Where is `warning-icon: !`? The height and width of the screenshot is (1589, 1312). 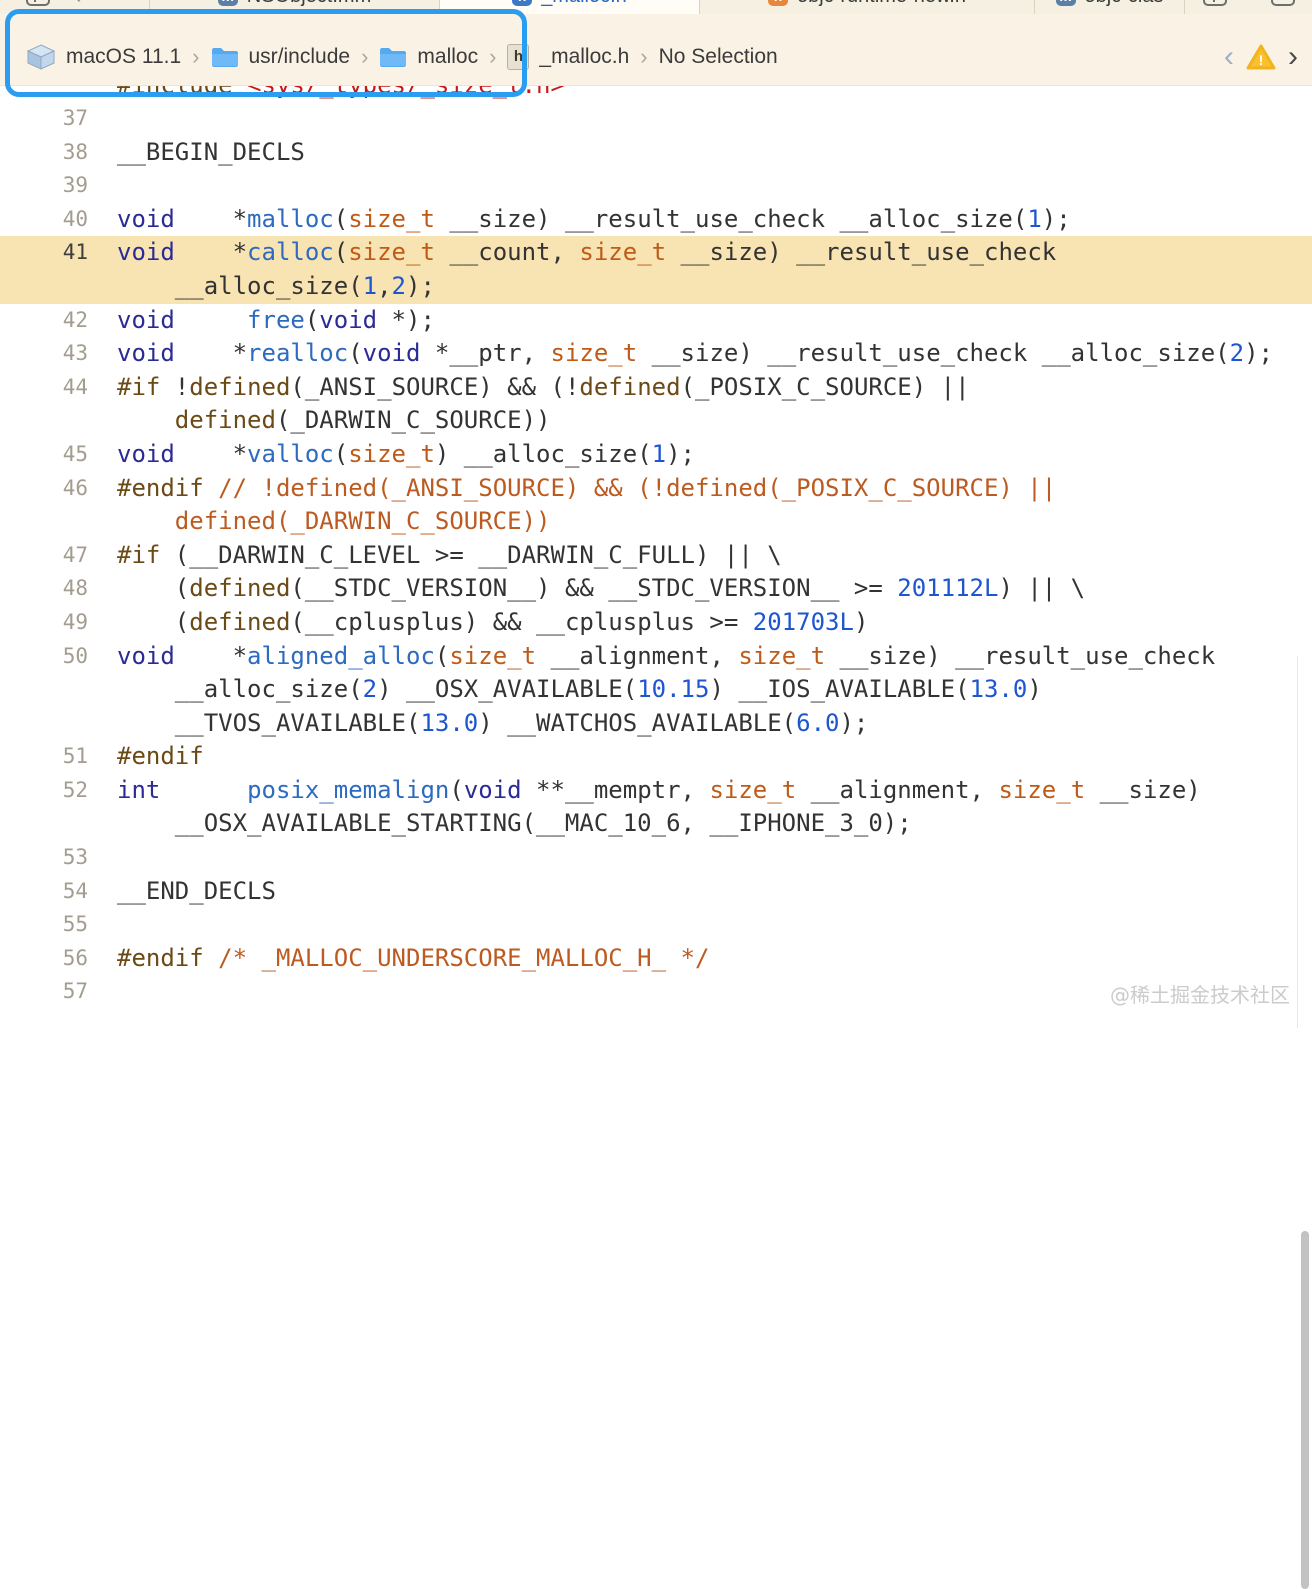 warning-icon: ! is located at coordinates (1261, 57).